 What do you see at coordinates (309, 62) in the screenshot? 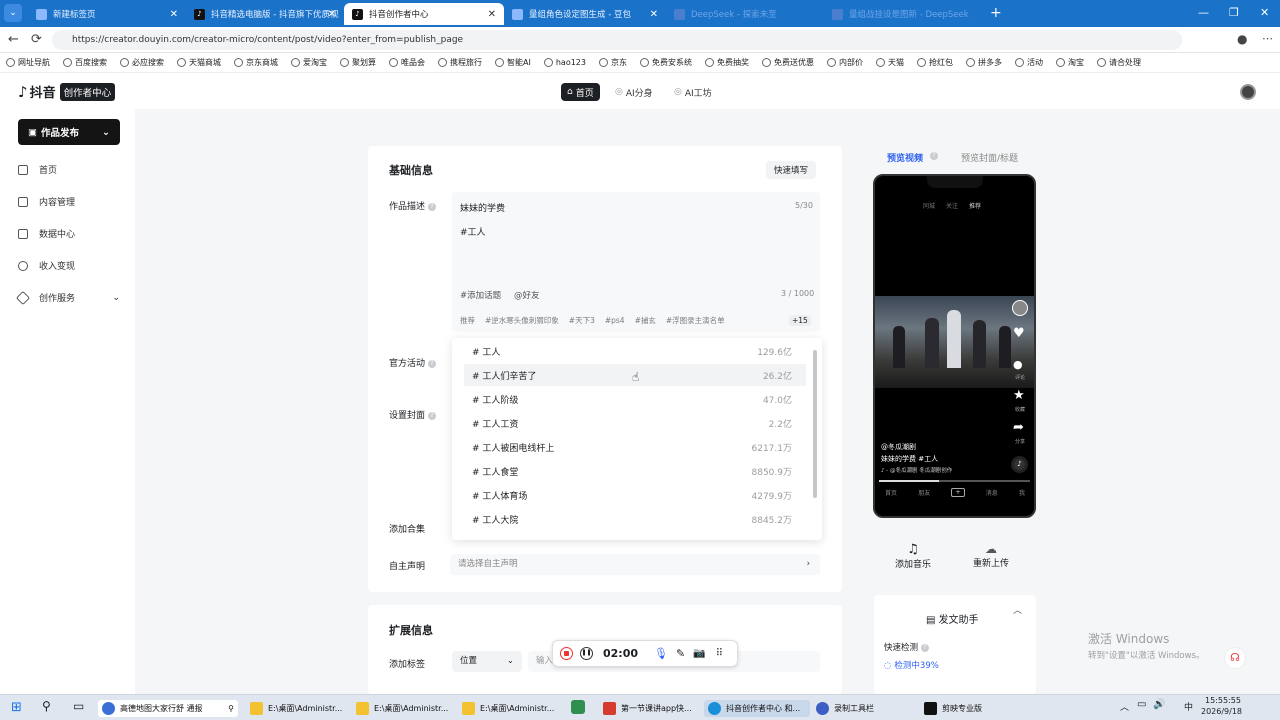
I see `bookmark-item: 爱淘宝` at bounding box center [309, 62].